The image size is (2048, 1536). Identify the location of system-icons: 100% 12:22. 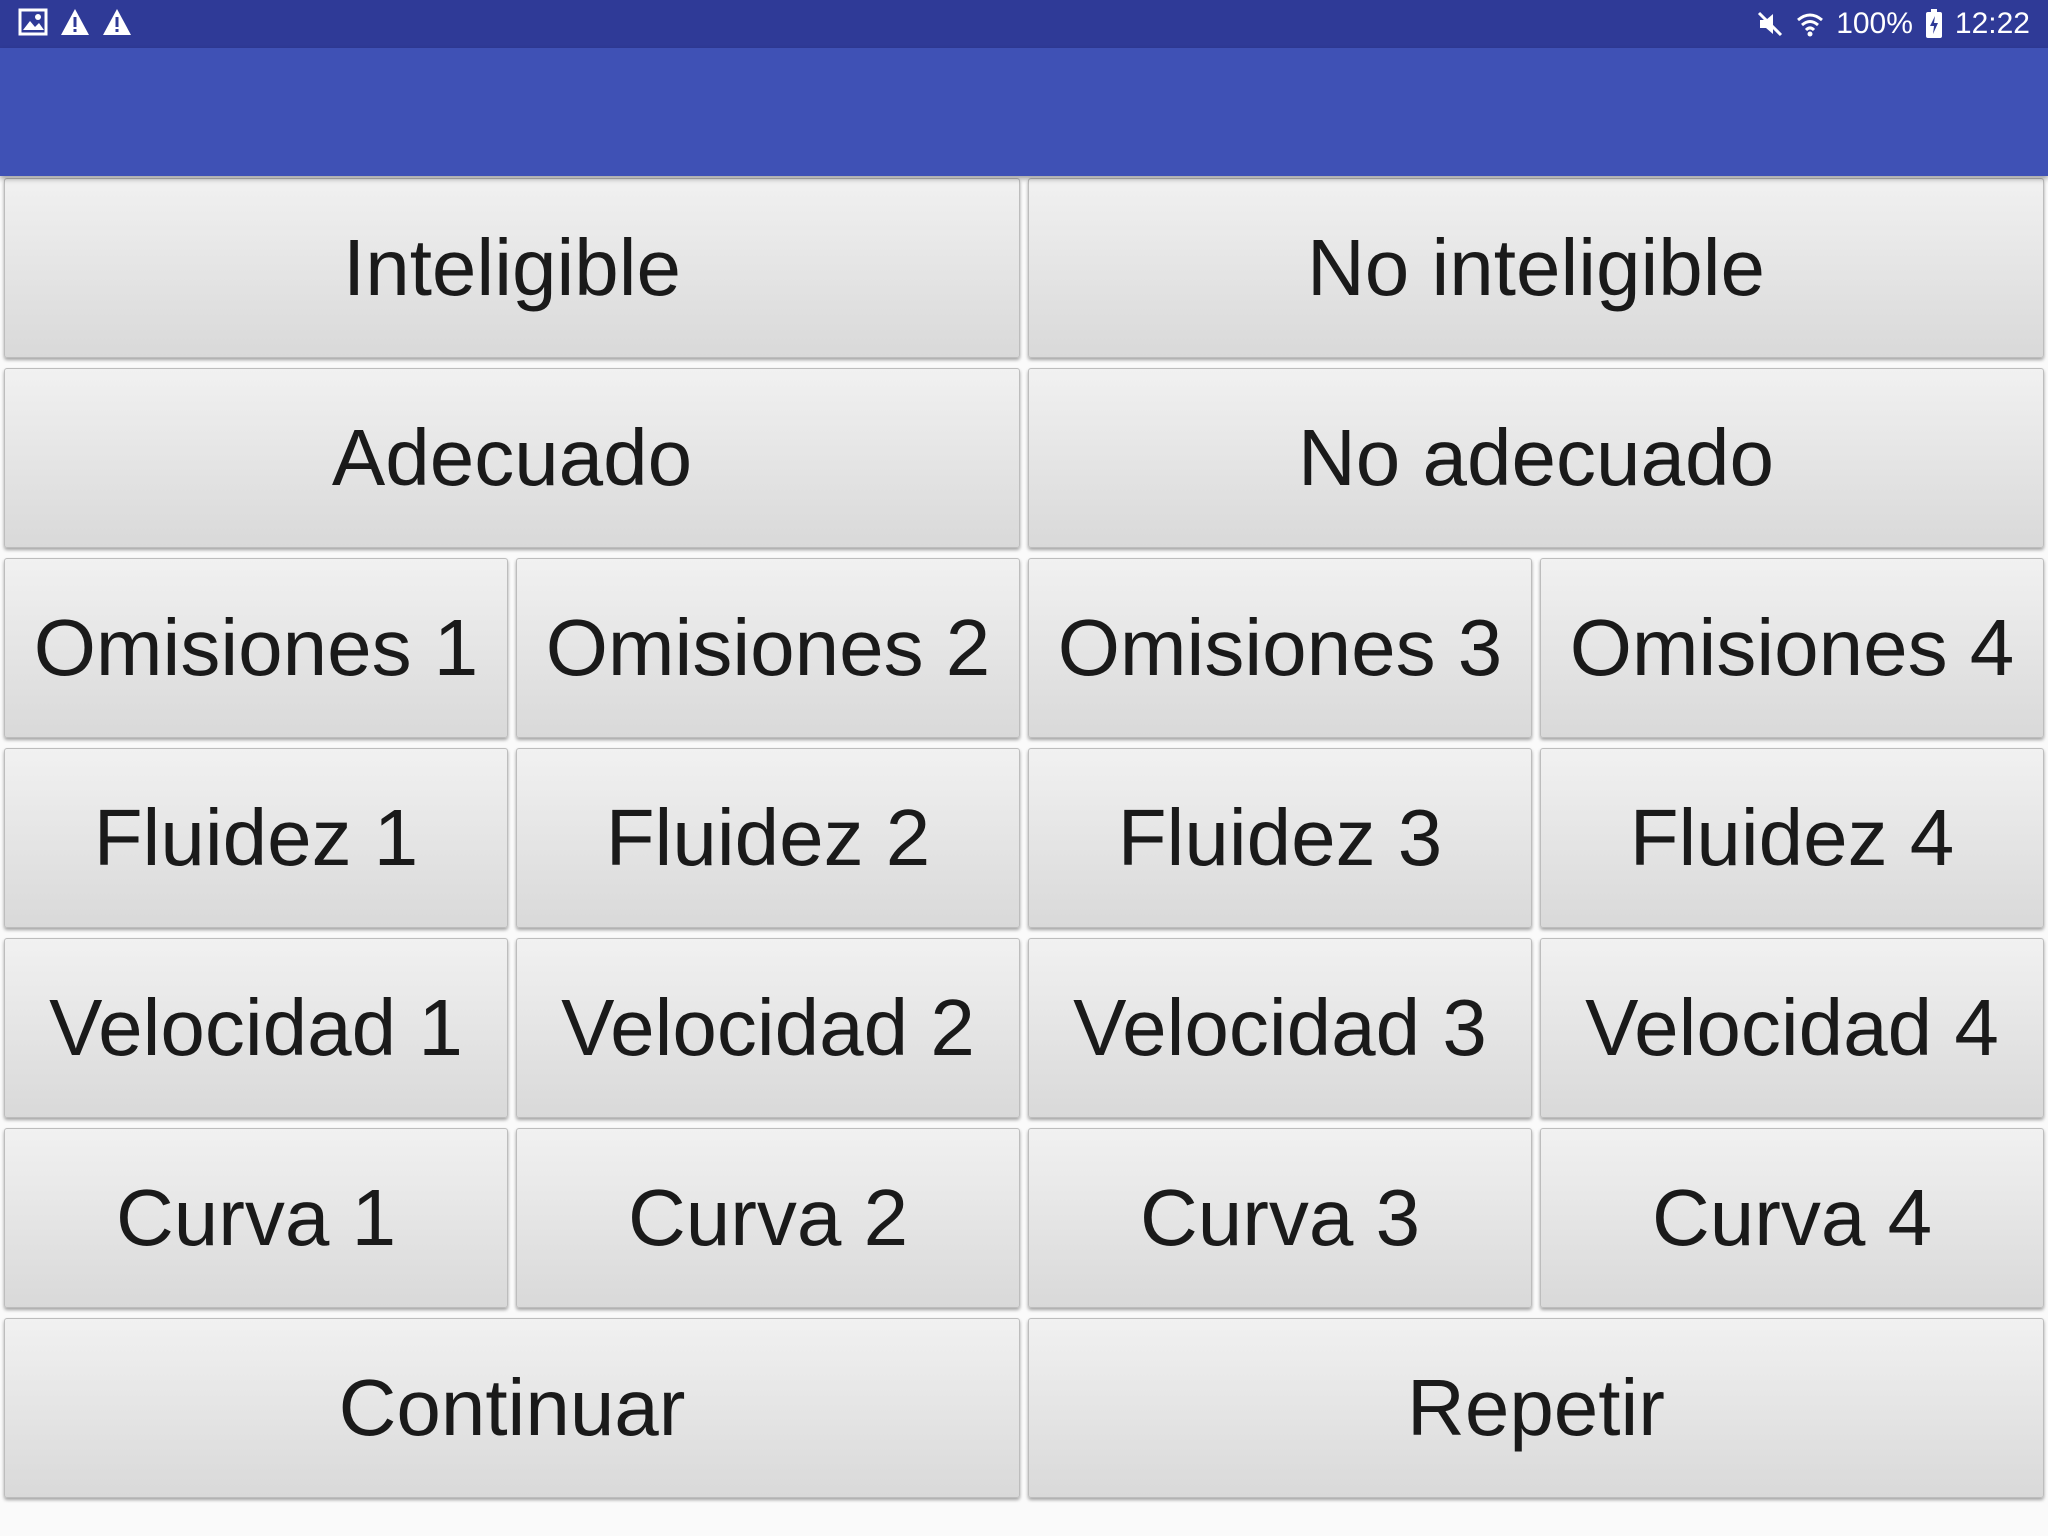
(1893, 24).